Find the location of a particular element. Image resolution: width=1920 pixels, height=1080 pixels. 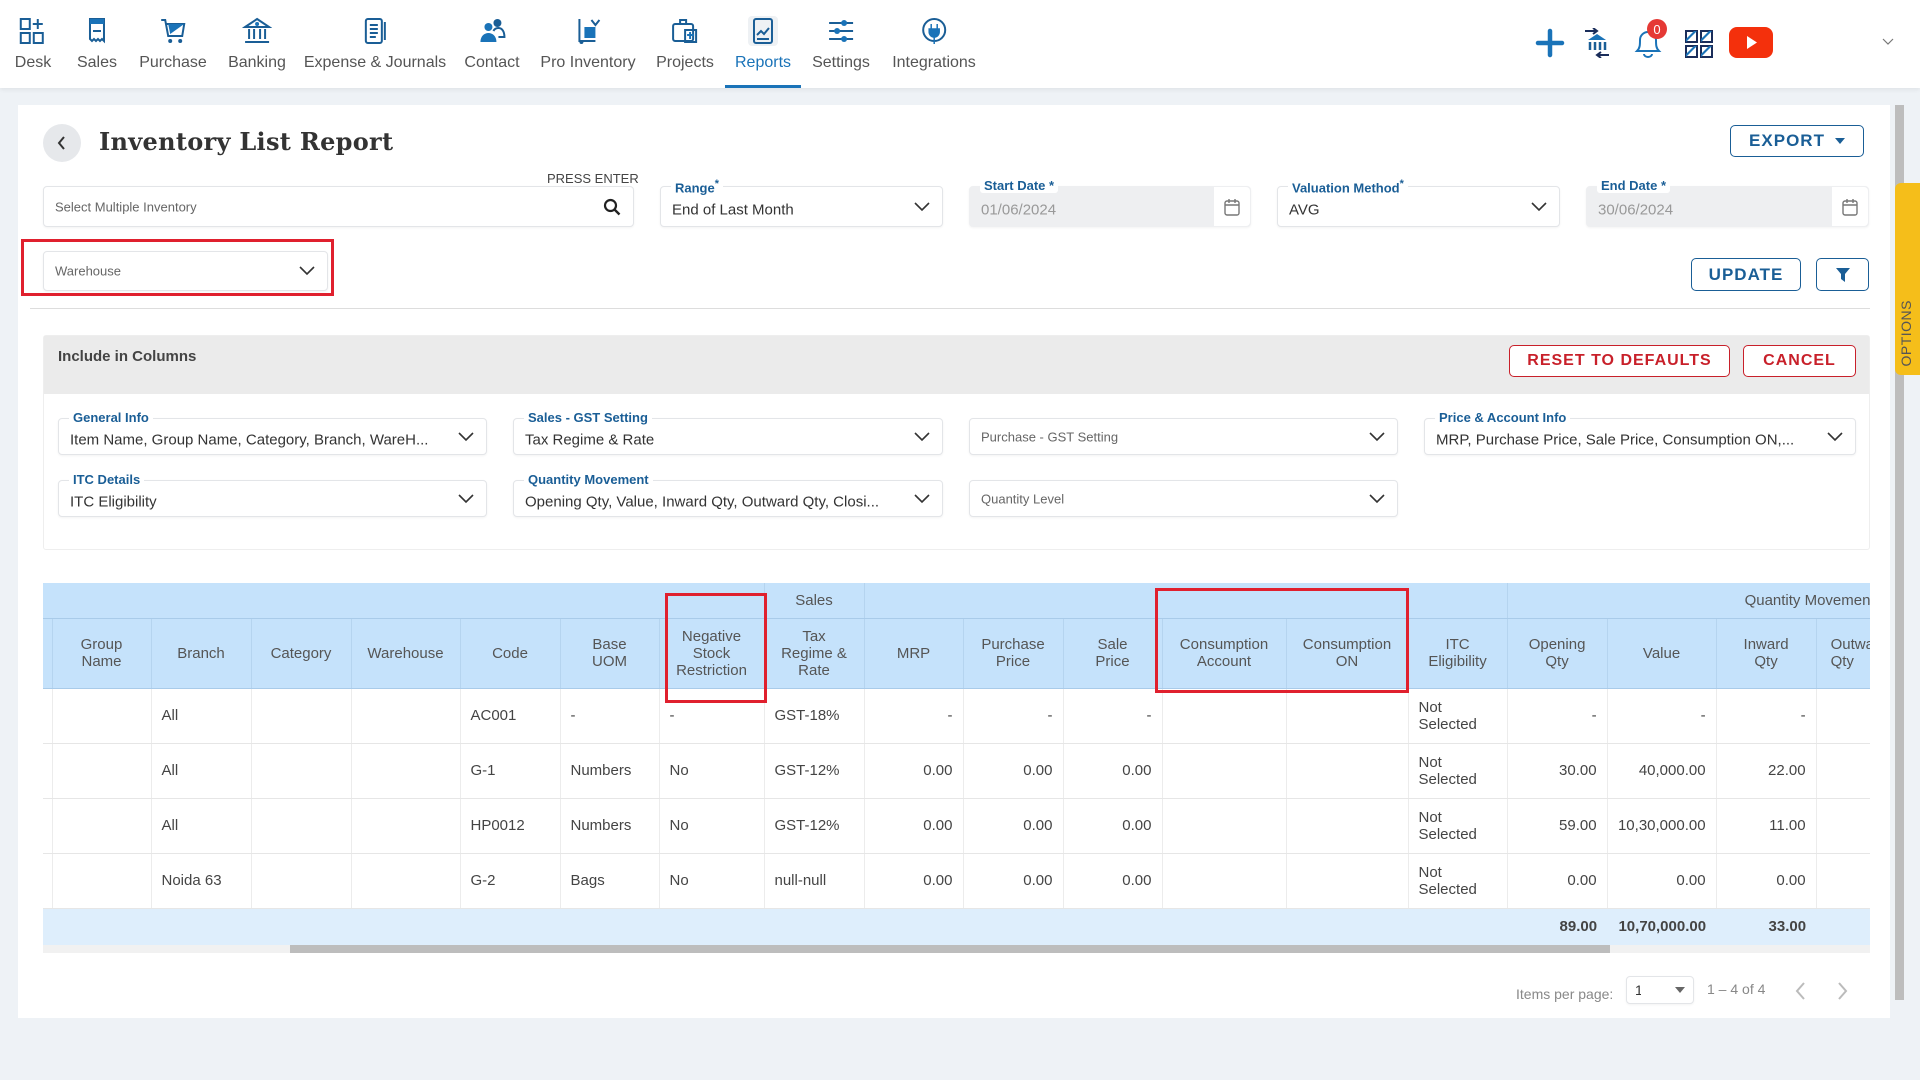

contact-icon is located at coordinates (492, 30).